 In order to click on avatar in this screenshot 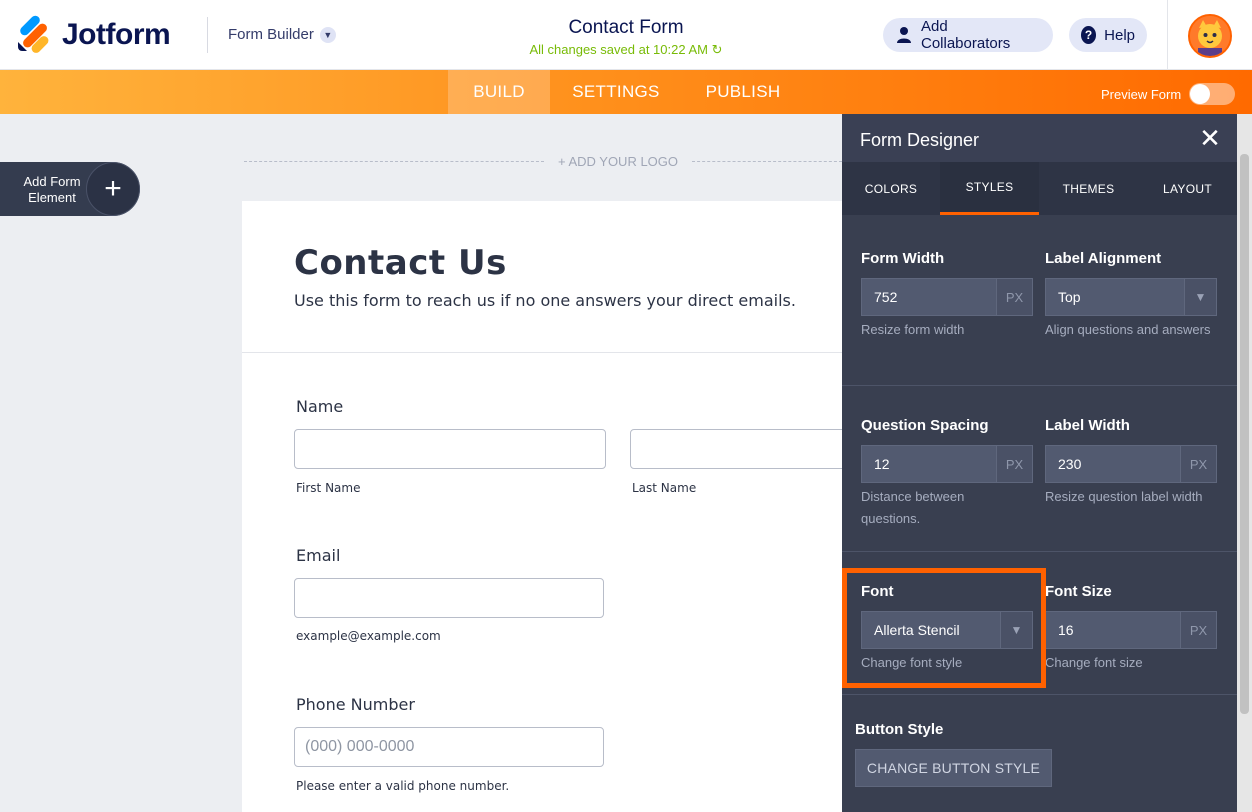, I will do `click(1210, 36)`.